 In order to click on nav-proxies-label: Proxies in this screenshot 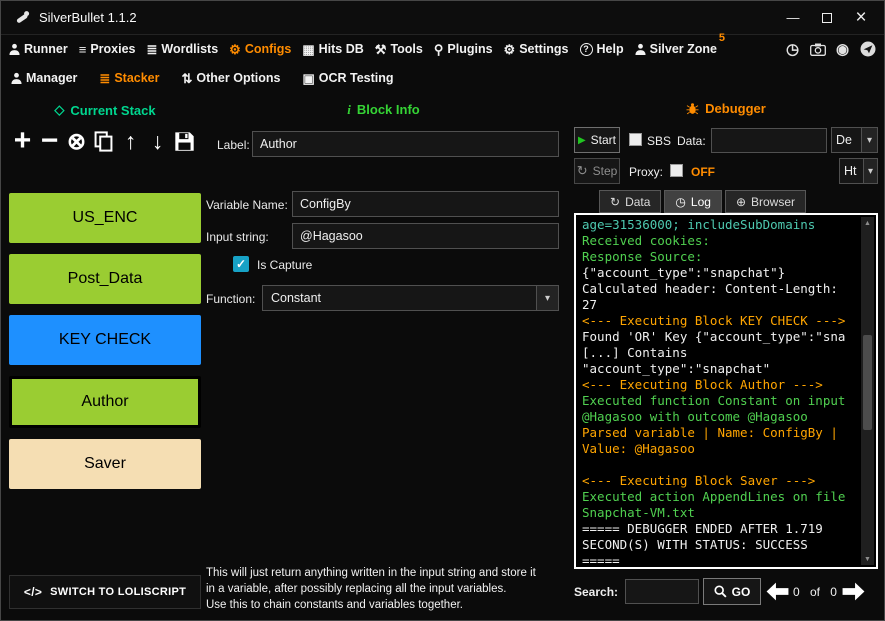, I will do `click(113, 49)`.